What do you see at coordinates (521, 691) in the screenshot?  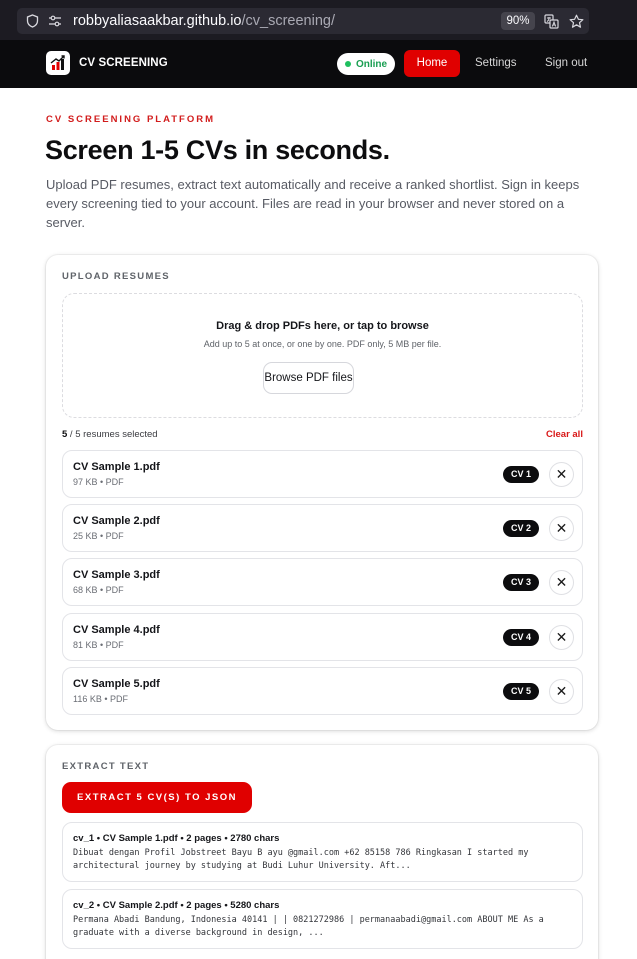 I see `cv-tag: CV 5` at bounding box center [521, 691].